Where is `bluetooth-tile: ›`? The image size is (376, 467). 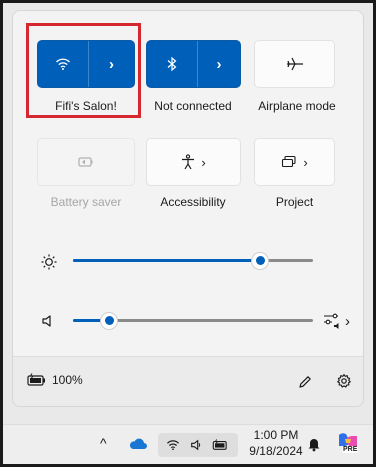
bluetooth-tile: › is located at coordinates (193, 64).